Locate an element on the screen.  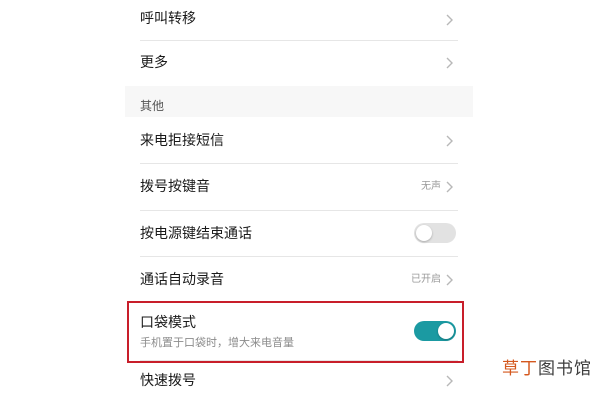
pocket-mode-toggle is located at coordinates (435, 331).